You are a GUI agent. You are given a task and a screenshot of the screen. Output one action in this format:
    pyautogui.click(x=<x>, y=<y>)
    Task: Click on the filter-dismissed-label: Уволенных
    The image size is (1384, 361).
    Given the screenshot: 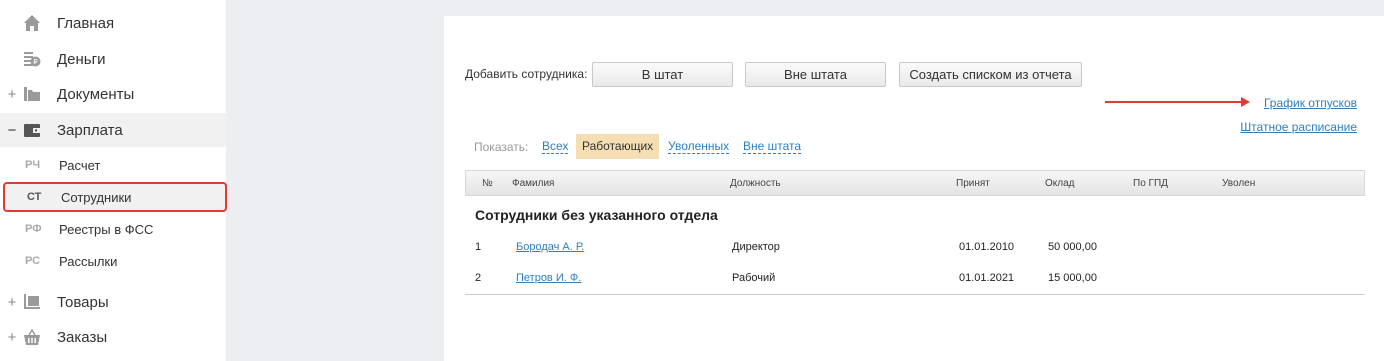 What is the action you would take?
    pyautogui.click(x=699, y=146)
    